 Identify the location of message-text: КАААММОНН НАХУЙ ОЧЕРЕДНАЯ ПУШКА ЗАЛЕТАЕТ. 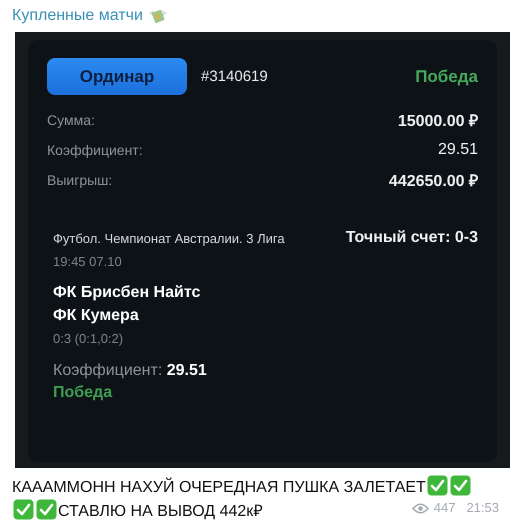
(219, 487).